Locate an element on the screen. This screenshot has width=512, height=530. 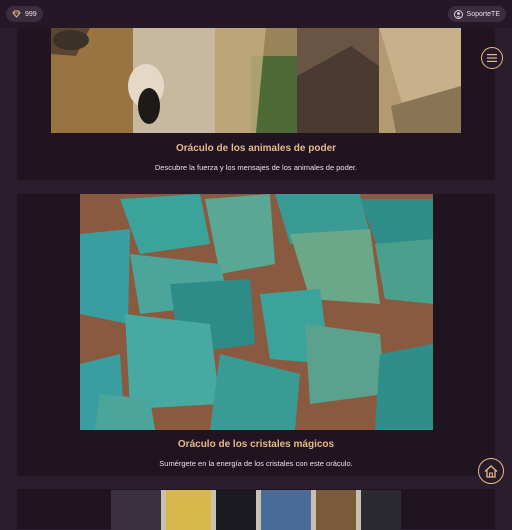
user-icon is located at coordinates (458, 14).